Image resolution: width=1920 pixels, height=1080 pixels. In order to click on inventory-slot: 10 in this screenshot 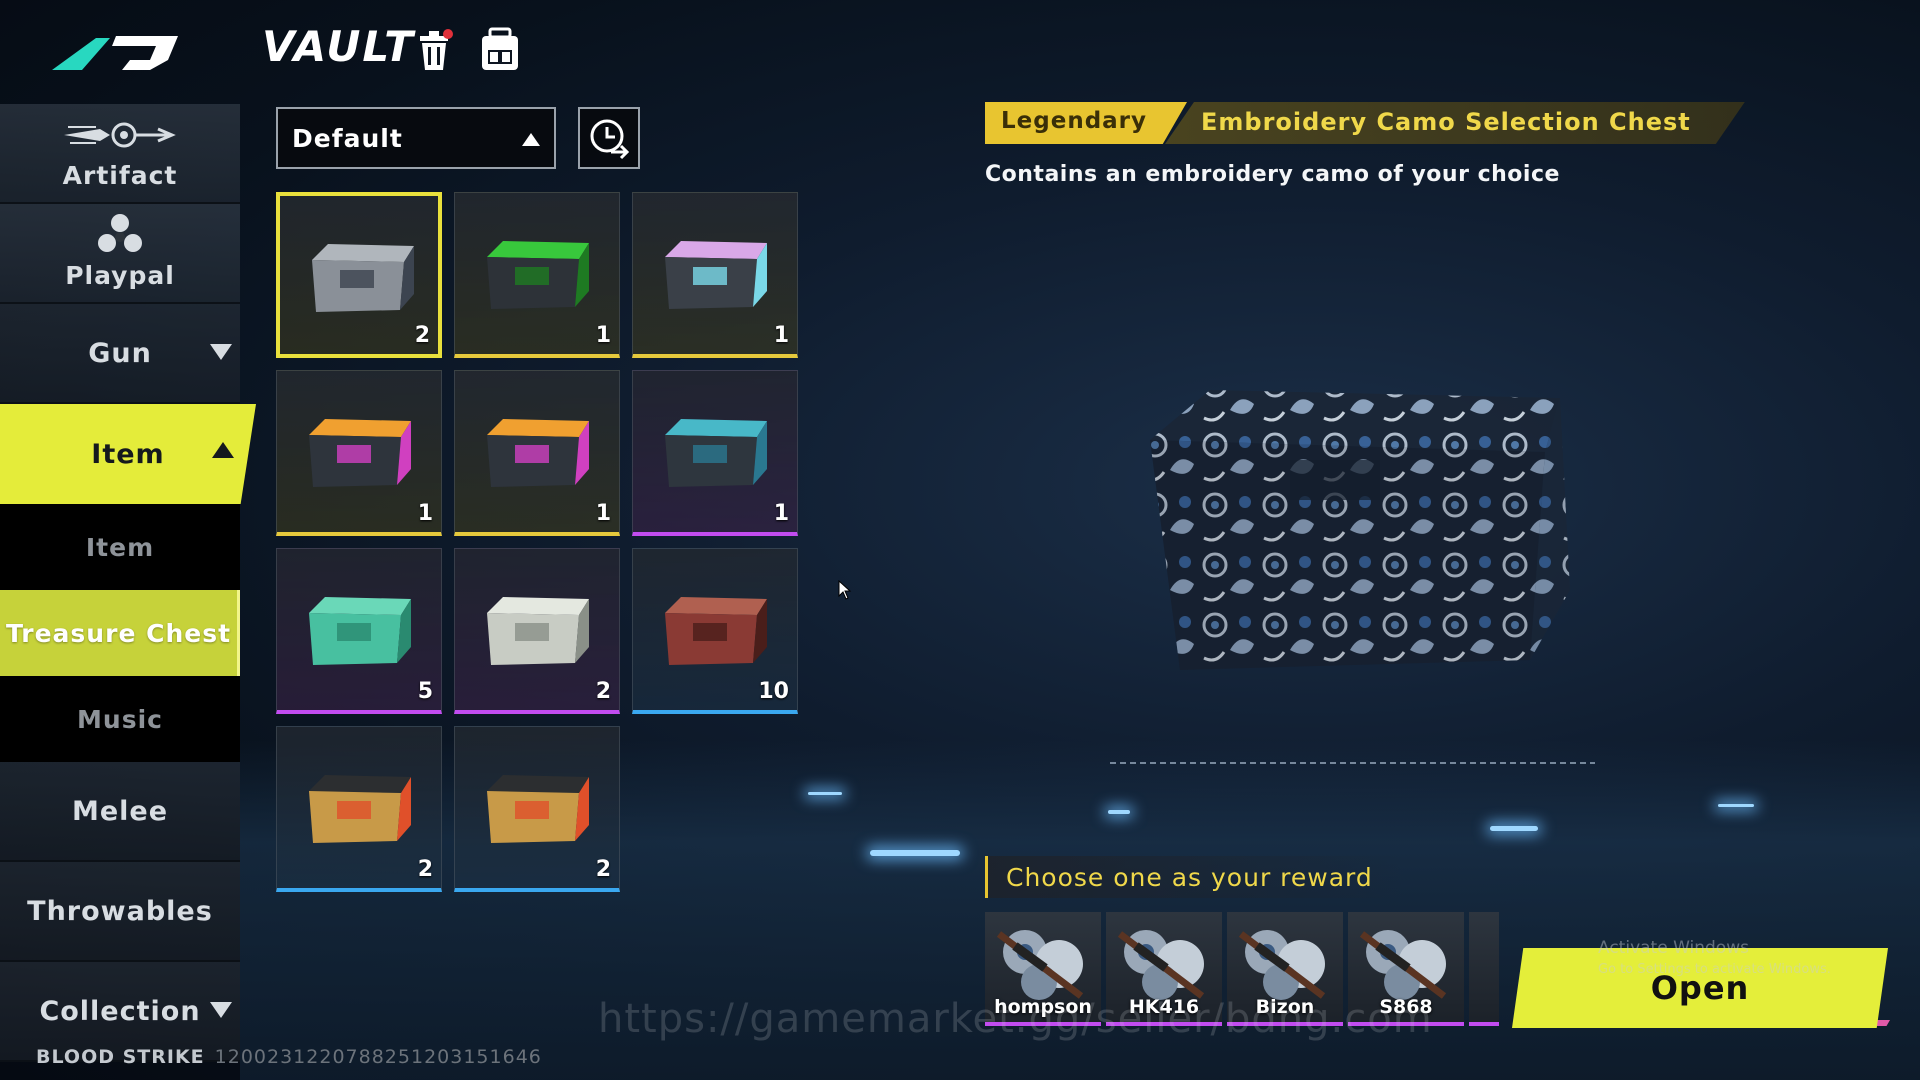, I will do `click(715, 631)`.